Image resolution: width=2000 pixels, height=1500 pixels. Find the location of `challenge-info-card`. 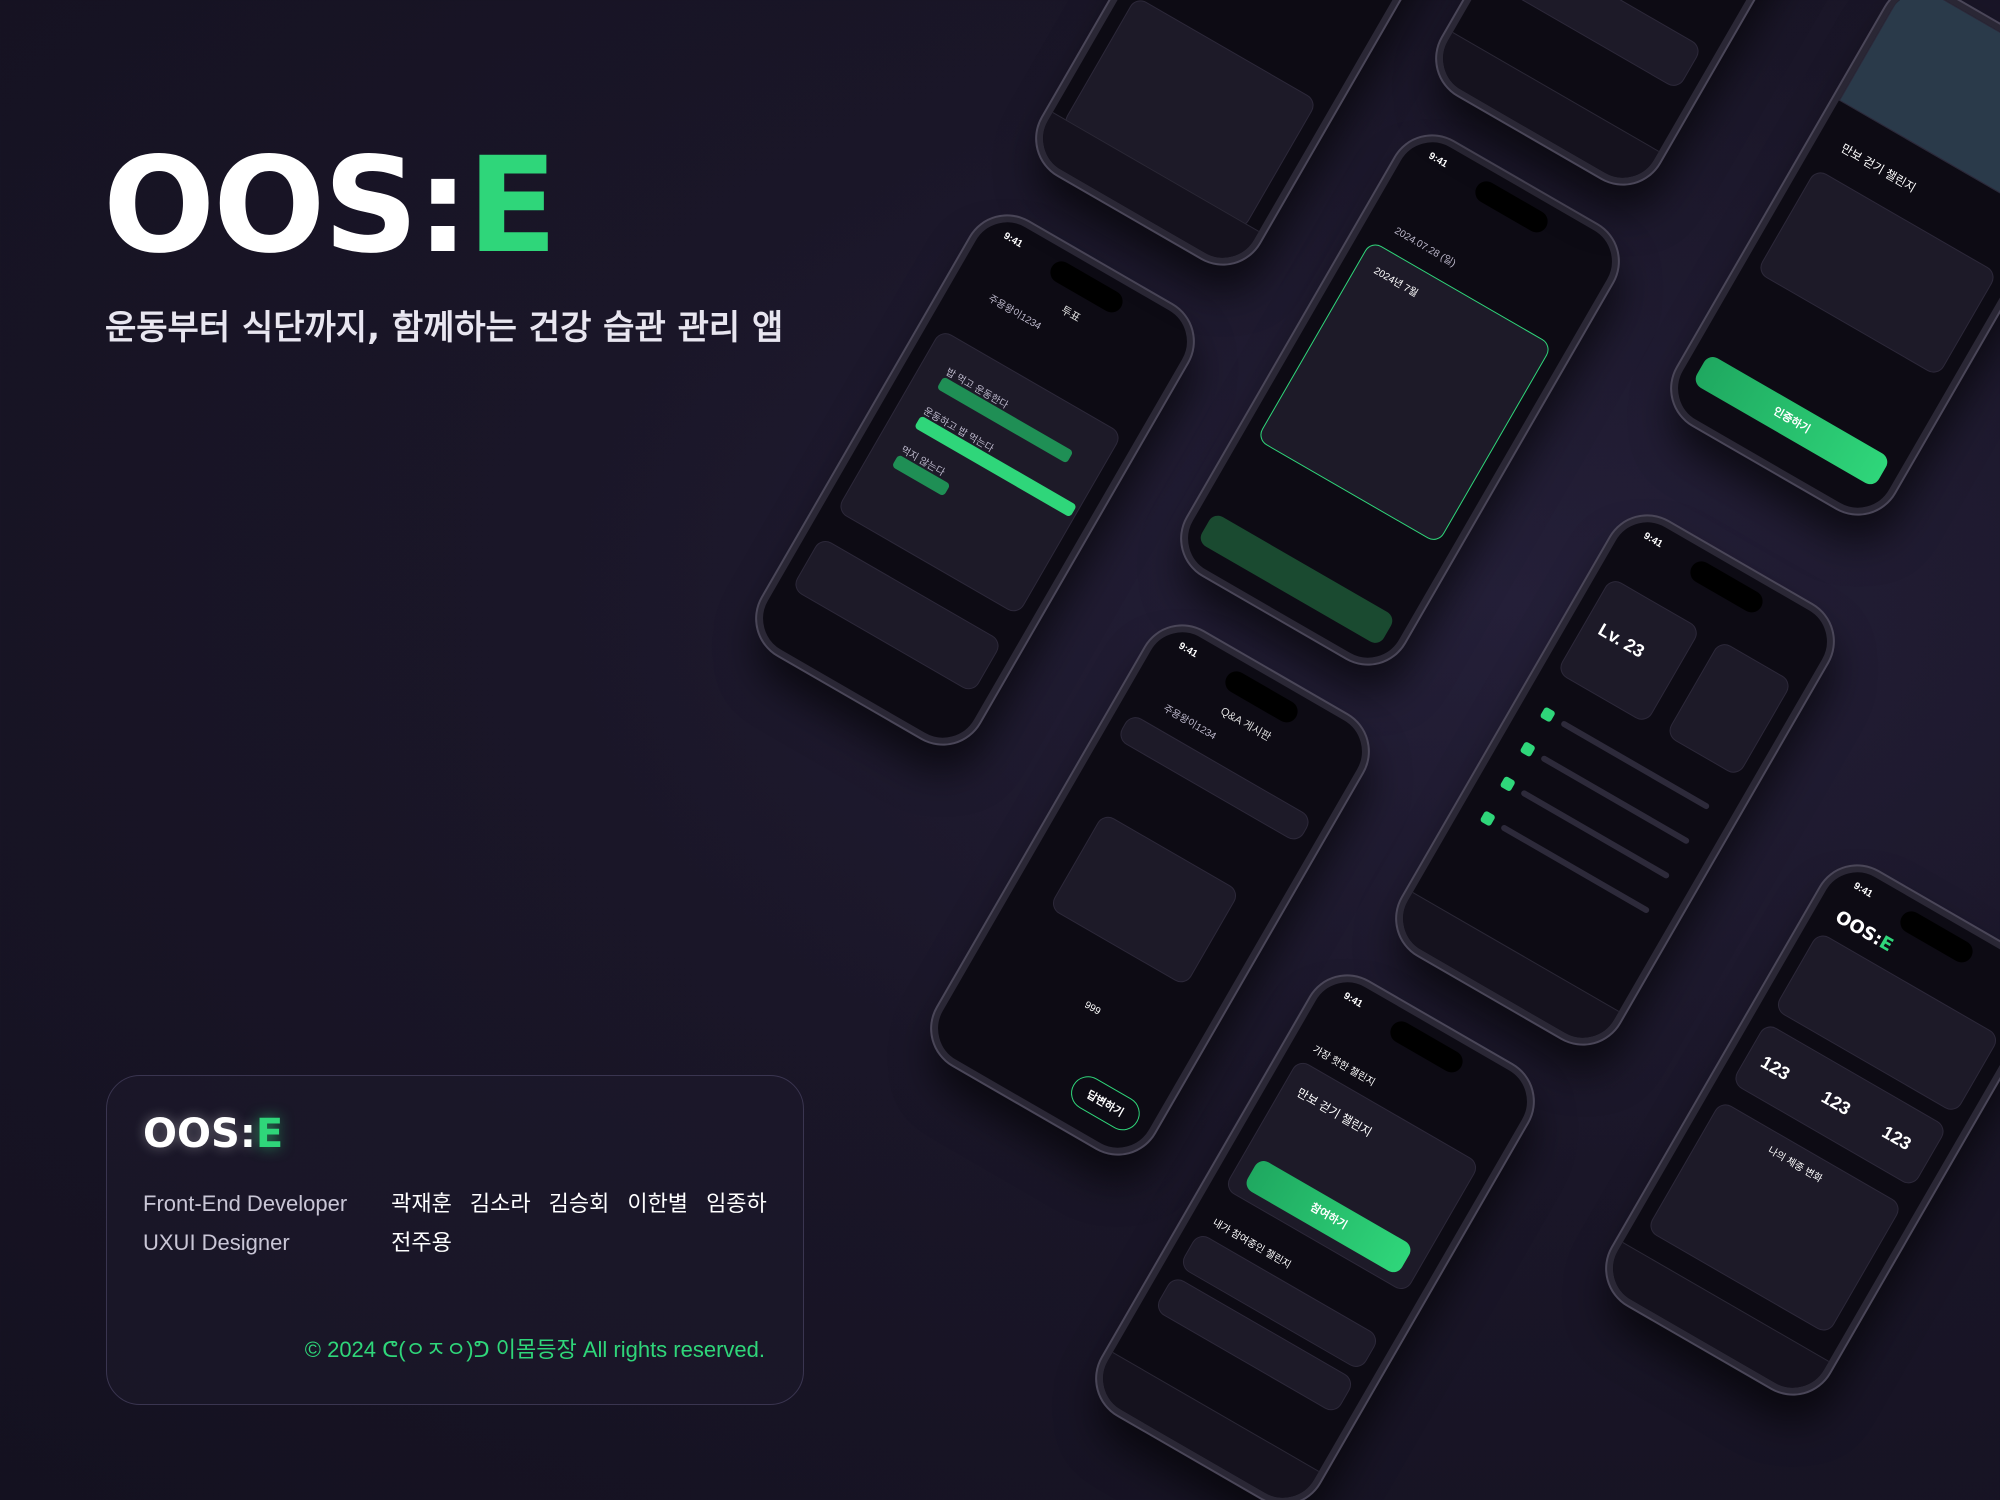

challenge-info-card is located at coordinates (1877, 272).